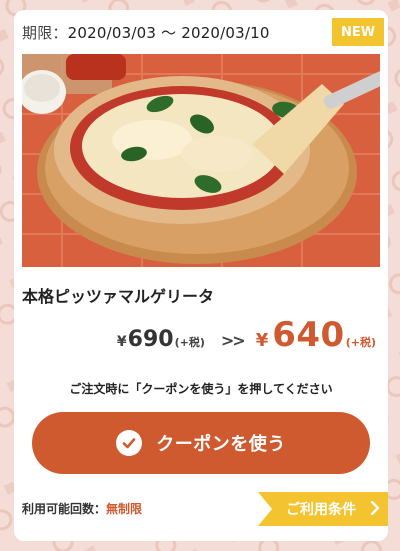 This screenshot has width=400, height=551. I want to click on new-price: 640, so click(308, 335).